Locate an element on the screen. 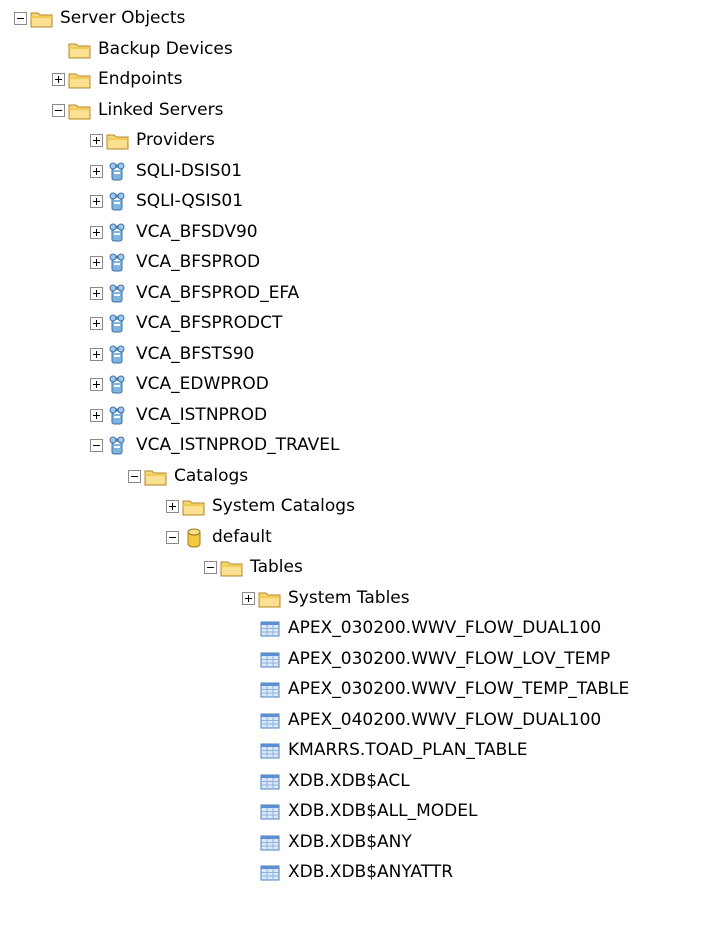  tree-node-vca-bfsts90: VCA_BFSTS90 is located at coordinates (358, 355).